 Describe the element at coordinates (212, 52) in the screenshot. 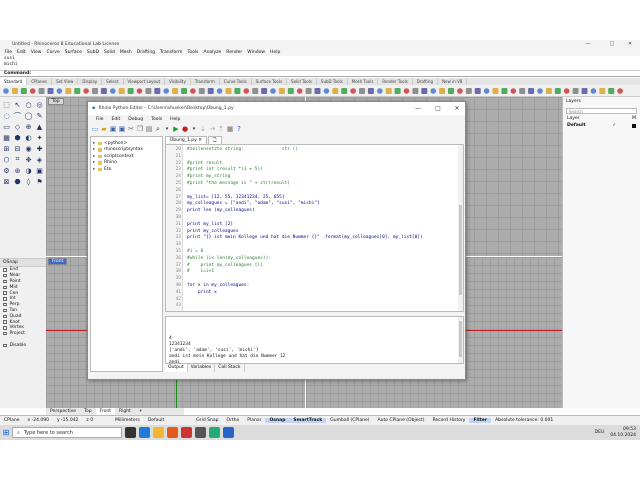

I see `menu-item-analyze: Analyze` at that location.